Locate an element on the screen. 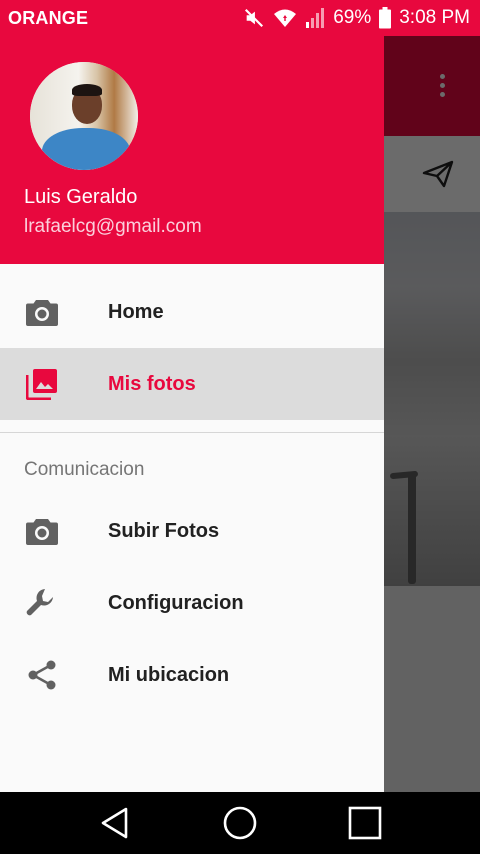 The image size is (480, 854). wifi-icon is located at coordinates (285, 18).